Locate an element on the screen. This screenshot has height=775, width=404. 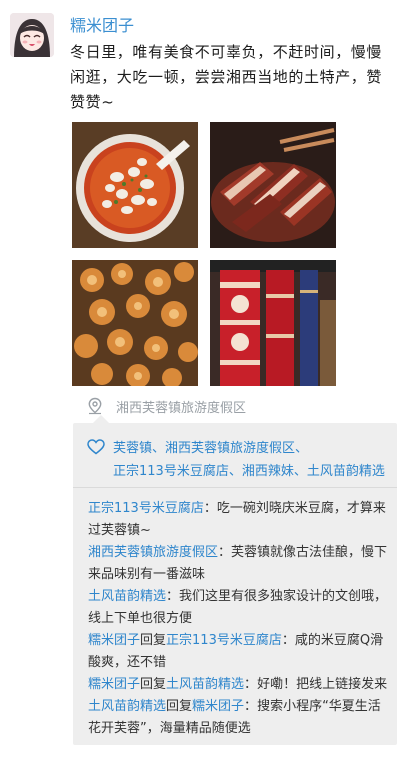
location-pin-icon is located at coordinates (95, 406).